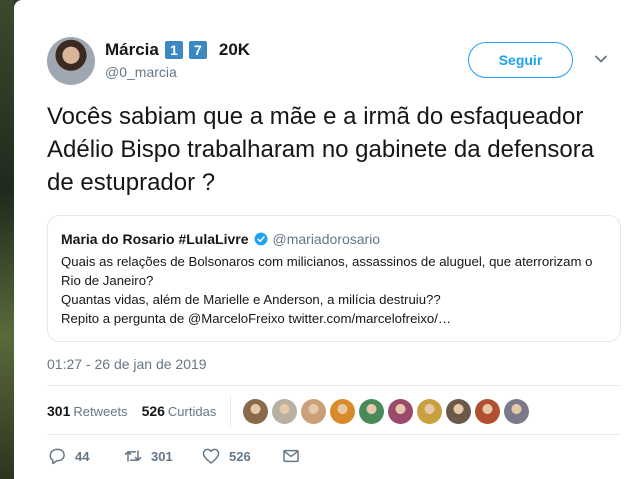  Describe the element at coordinates (57, 456) in the screenshot. I see `reply-icon` at that location.